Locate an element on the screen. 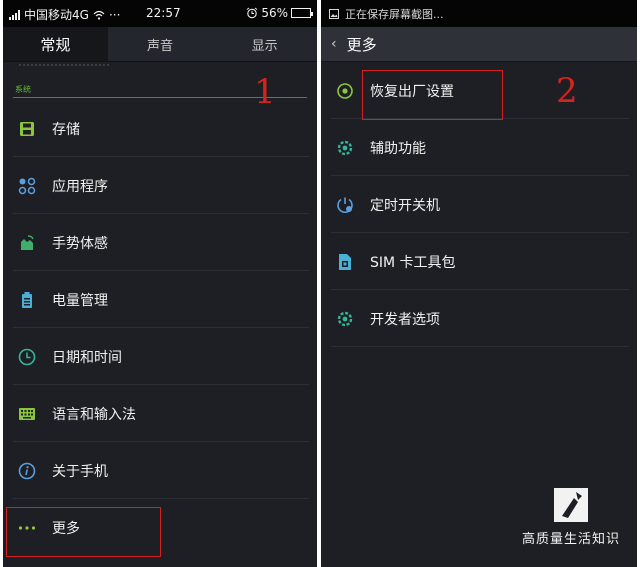 This screenshot has width=640, height=567. status-bar: 中国移动4G ··· 22:57 56% is located at coordinates (160, 13).